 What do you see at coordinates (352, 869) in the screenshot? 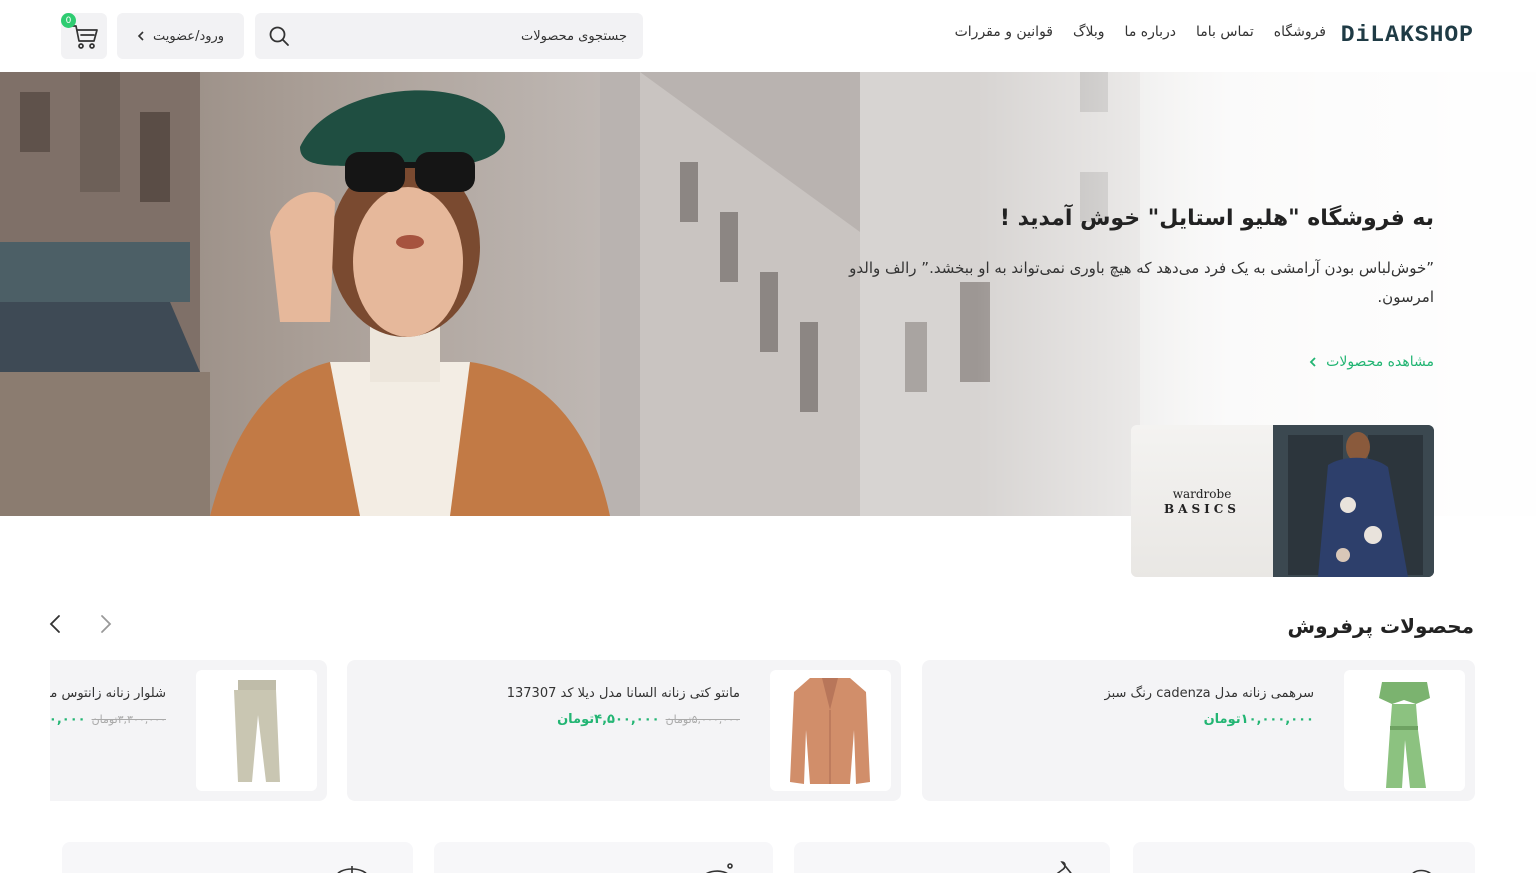
I see `umbrella-icon` at bounding box center [352, 869].